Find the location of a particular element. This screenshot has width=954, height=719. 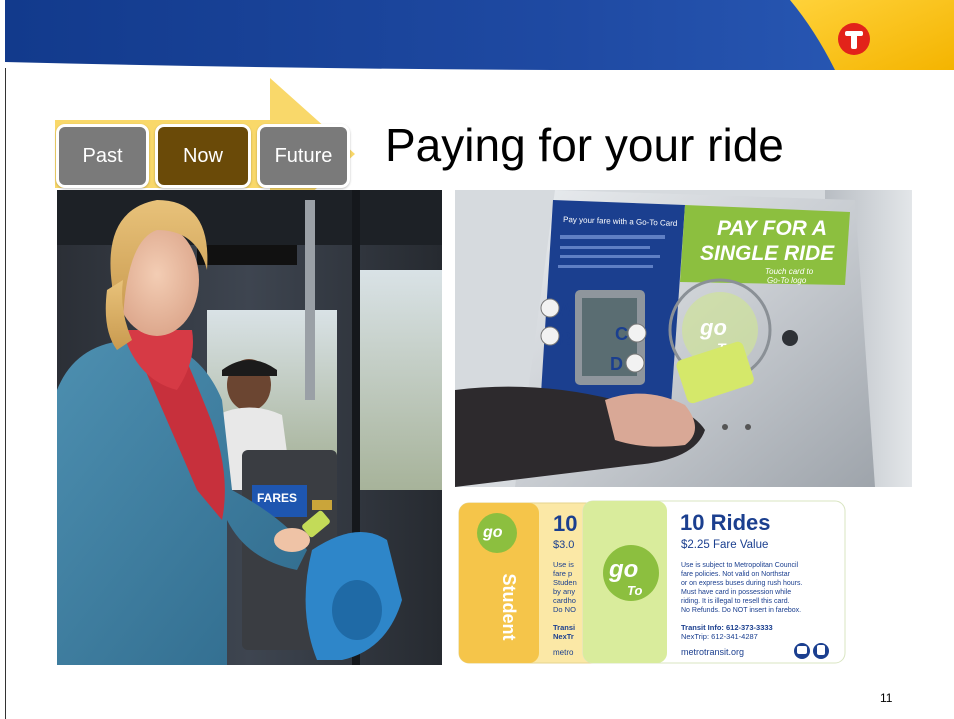

timeline-future-chip: Future is located at coordinates (303, 156).